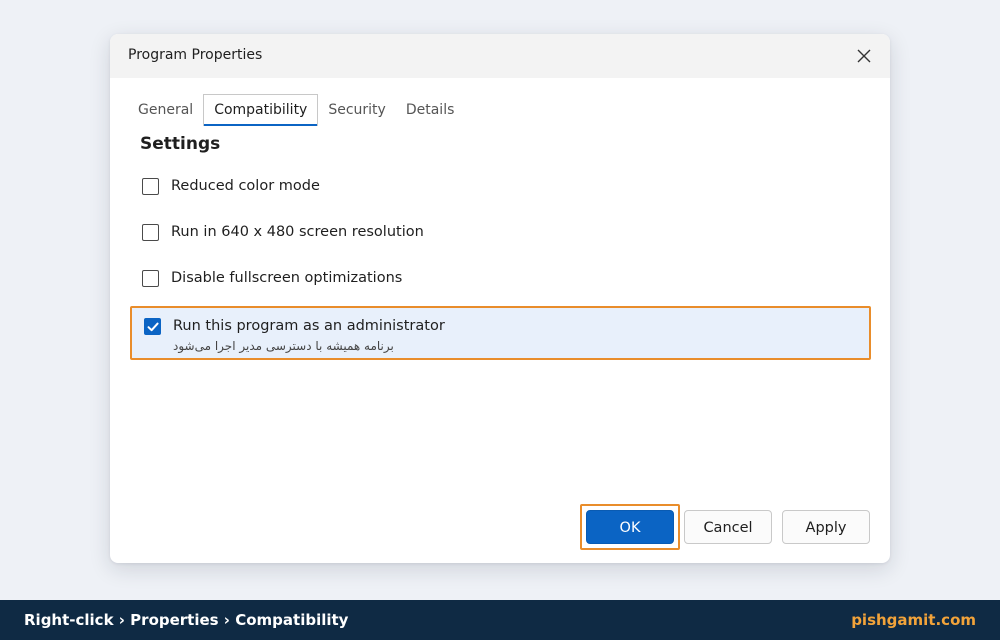 This screenshot has width=1000, height=640. Describe the element at coordinates (150, 186) in the screenshot. I see `reduced-color-checkbox` at that location.